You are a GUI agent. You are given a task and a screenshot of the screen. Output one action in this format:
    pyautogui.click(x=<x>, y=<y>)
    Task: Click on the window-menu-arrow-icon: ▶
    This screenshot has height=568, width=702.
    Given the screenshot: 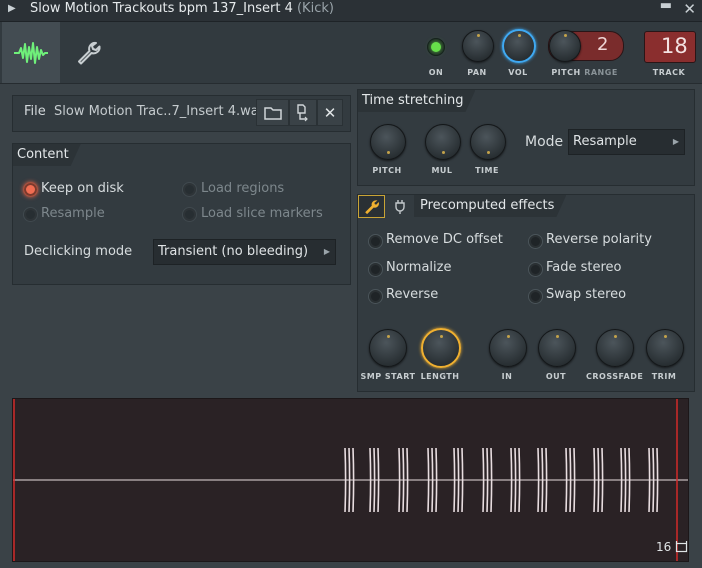 What is the action you would take?
    pyautogui.click(x=12, y=8)
    